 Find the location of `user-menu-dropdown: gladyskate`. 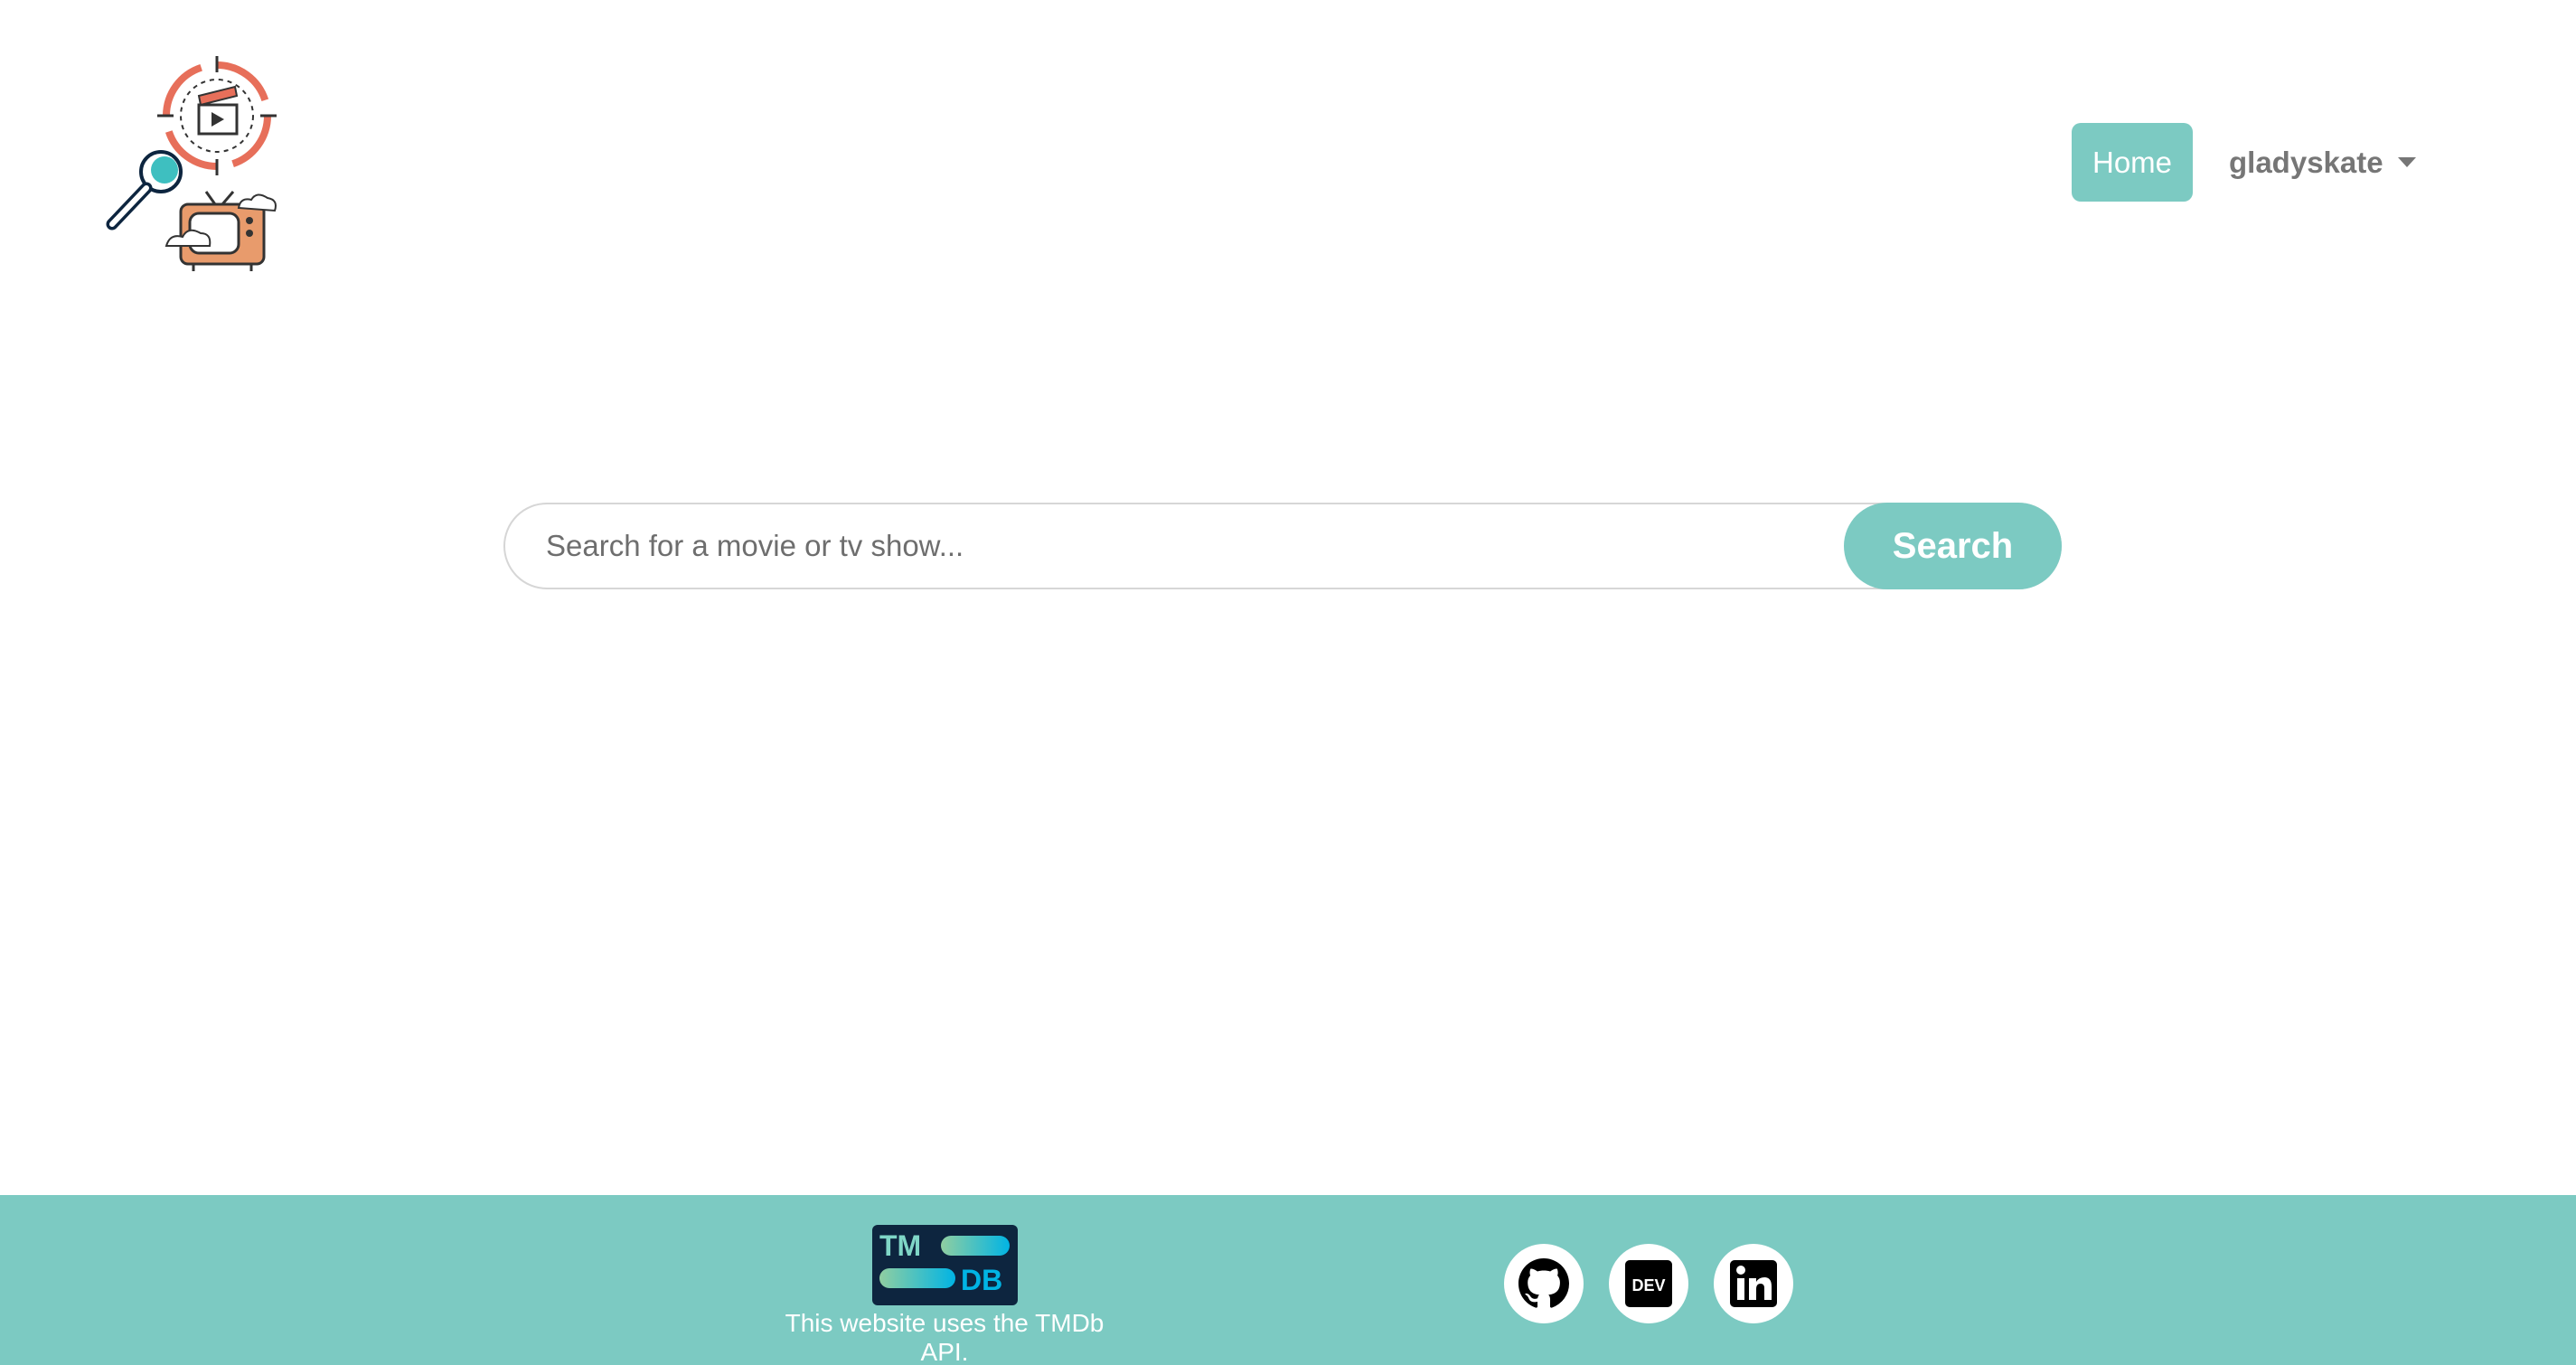

user-menu-dropdown: gladyskate is located at coordinates (2323, 163).